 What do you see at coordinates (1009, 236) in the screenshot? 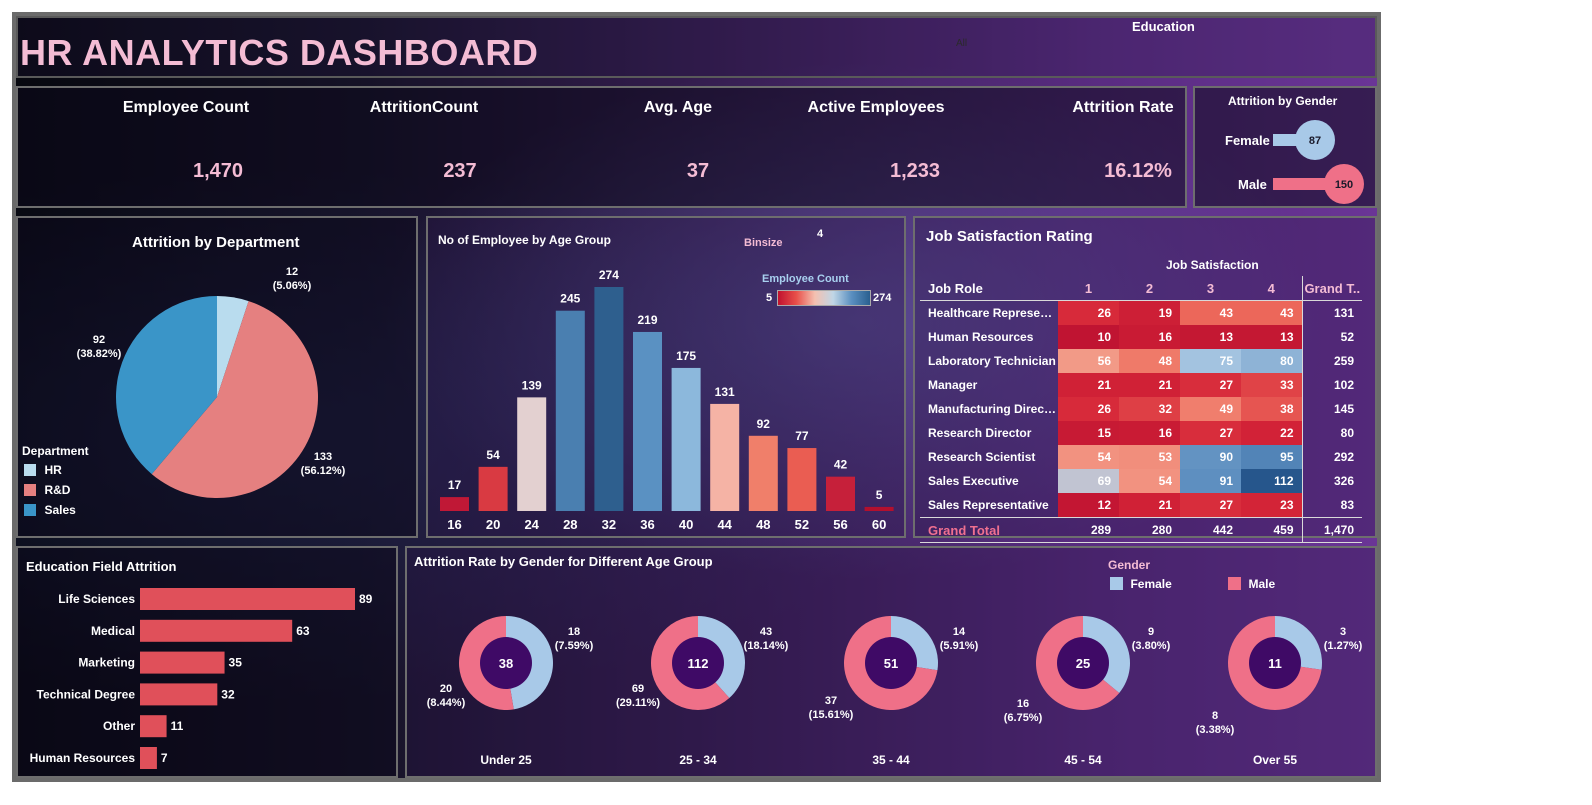
I see `job-satisfaction-title: Job Satisfaction Rating` at bounding box center [1009, 236].